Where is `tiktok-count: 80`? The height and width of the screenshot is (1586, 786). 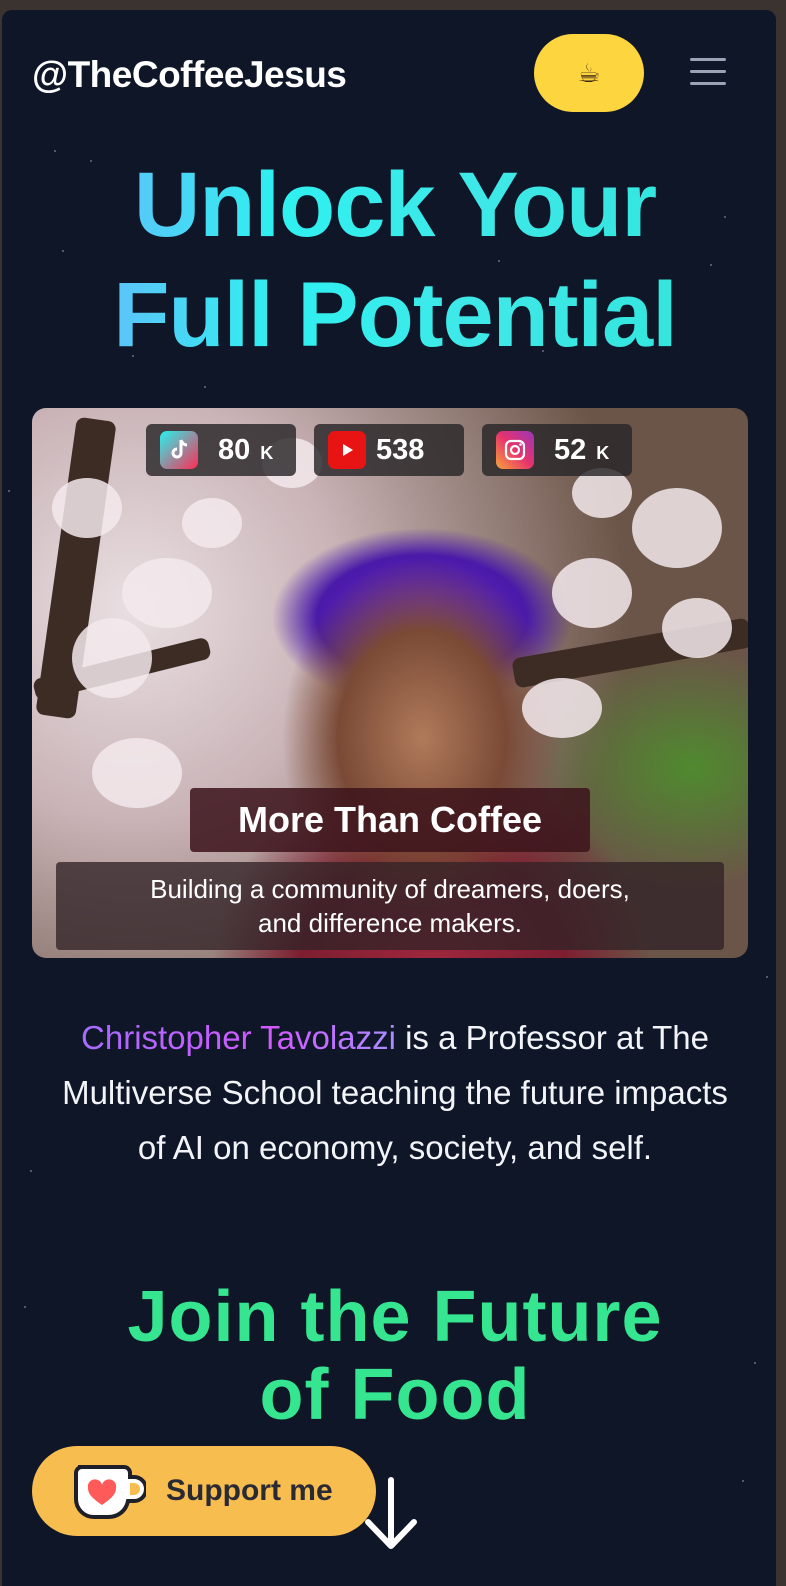
tiktok-count: 80 is located at coordinates (234, 449).